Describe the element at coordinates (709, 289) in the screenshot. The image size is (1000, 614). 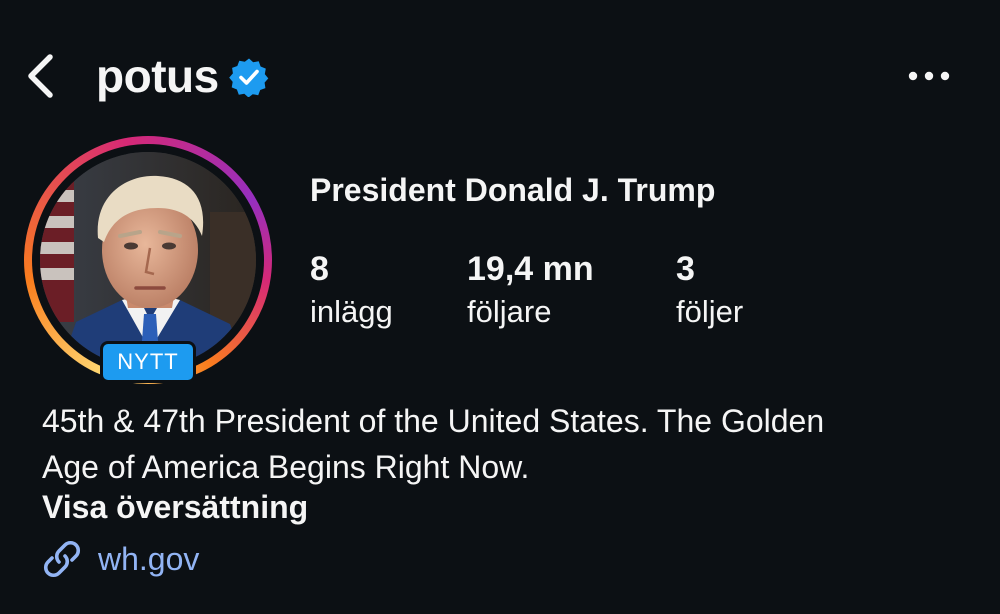
I see `stat-following: 3 följer` at that location.